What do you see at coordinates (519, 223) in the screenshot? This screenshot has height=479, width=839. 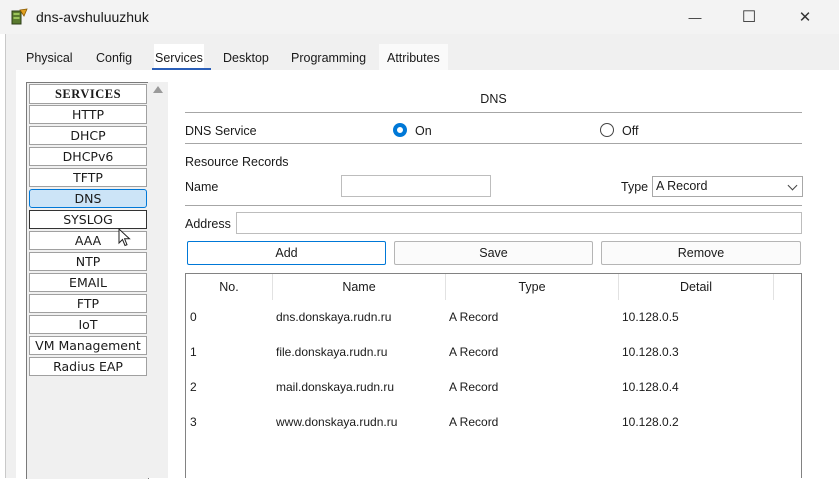 I see `address-input` at bounding box center [519, 223].